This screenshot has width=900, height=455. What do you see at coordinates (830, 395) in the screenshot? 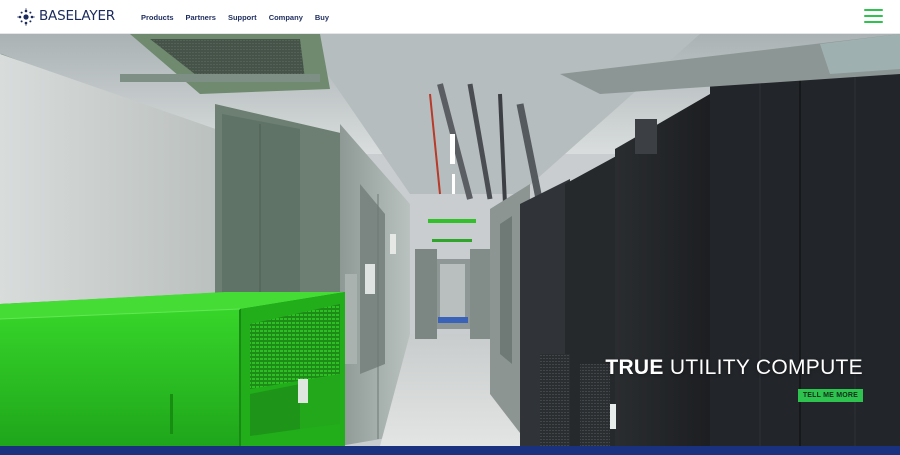
I see `tell-me-more-button: TELL ME MORE` at bounding box center [830, 395].